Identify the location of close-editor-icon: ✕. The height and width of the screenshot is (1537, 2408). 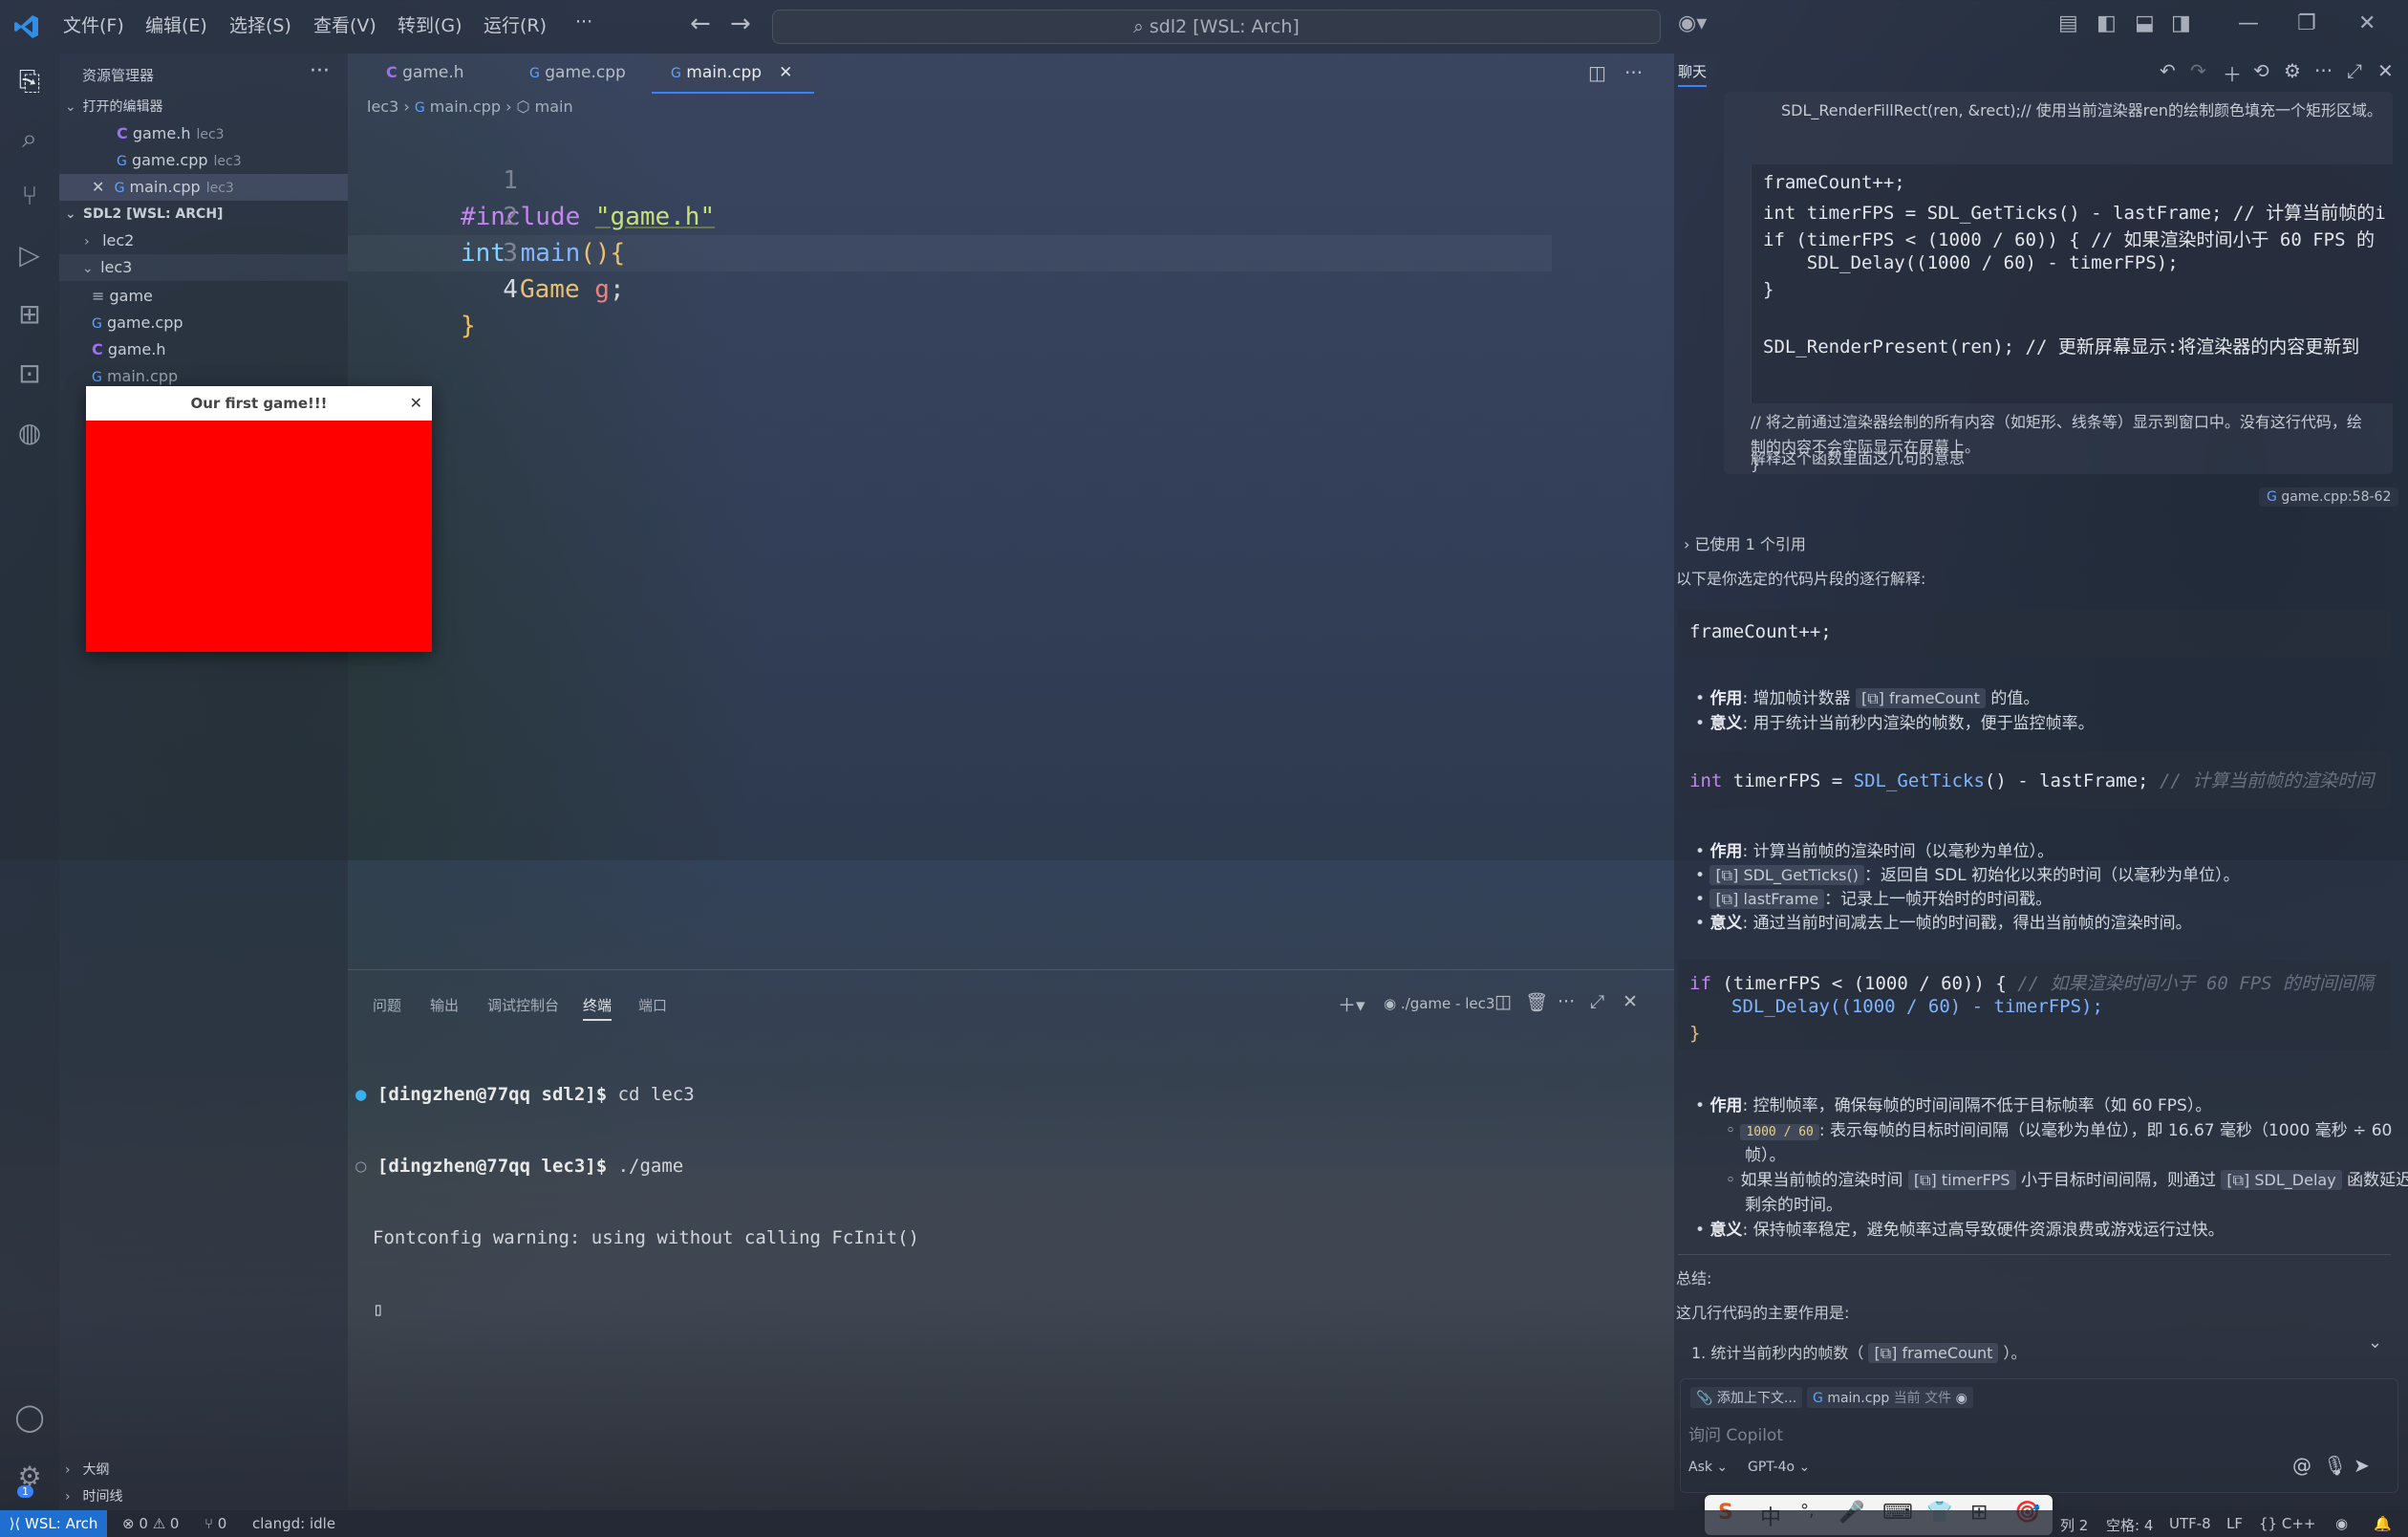
(98, 187).